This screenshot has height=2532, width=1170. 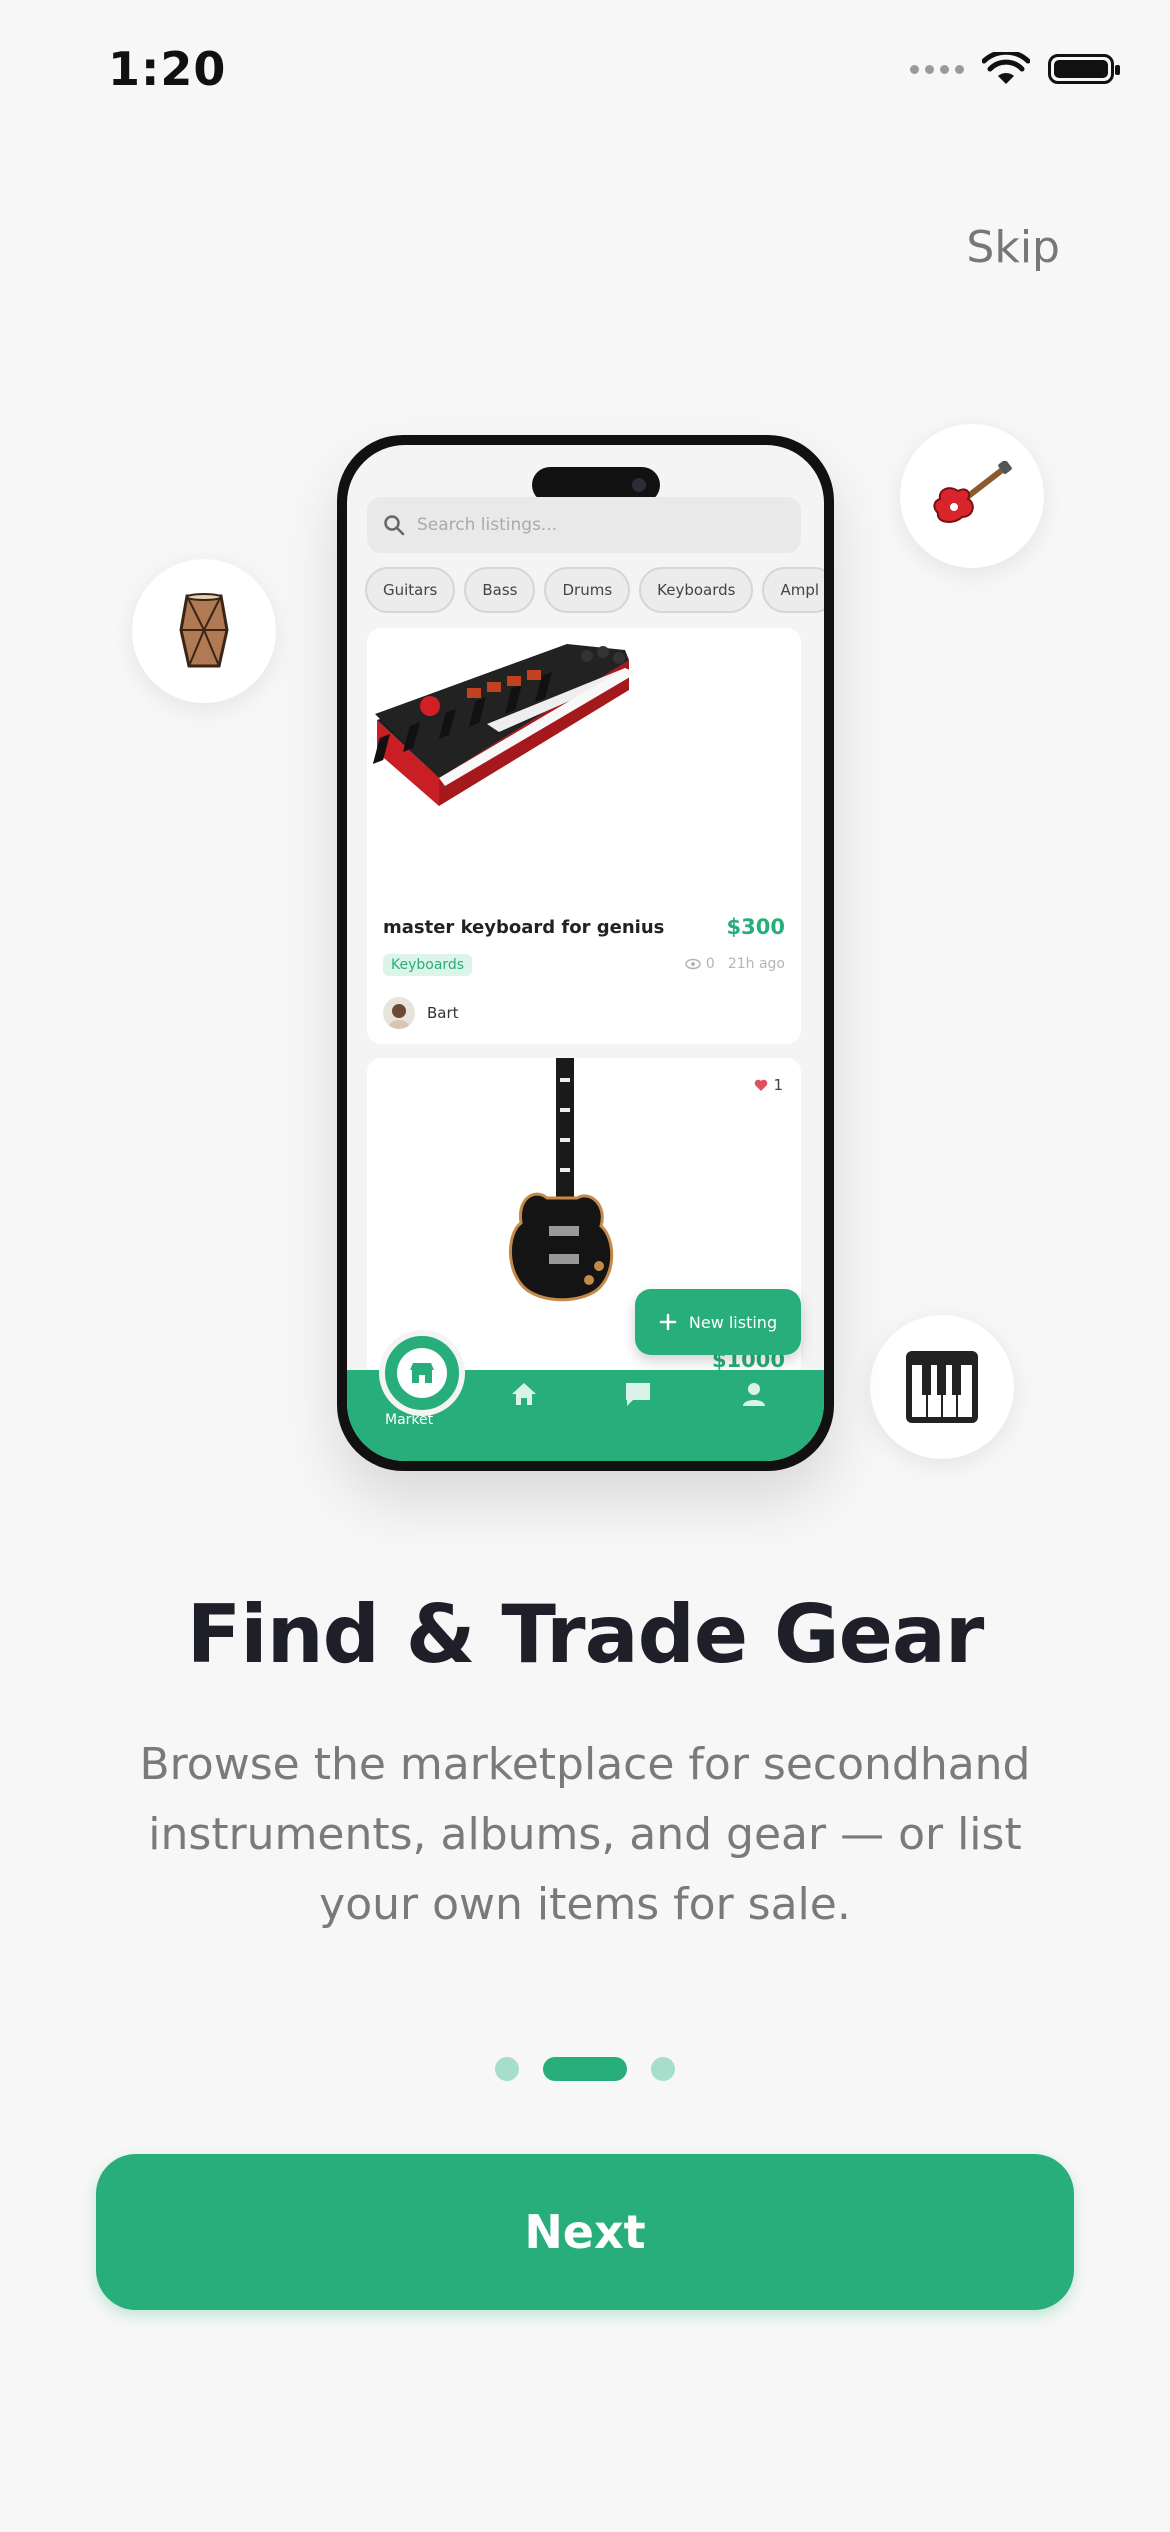 I want to click on category-chips: Guitars Bass Drums Keyboards Ampl, so click(x=594, y=590).